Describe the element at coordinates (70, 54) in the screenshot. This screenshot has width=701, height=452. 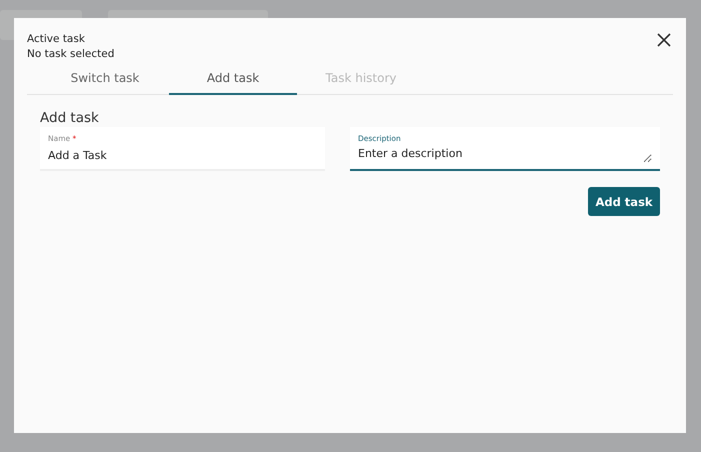
I see `dialog-subtitle: No task selected` at that location.